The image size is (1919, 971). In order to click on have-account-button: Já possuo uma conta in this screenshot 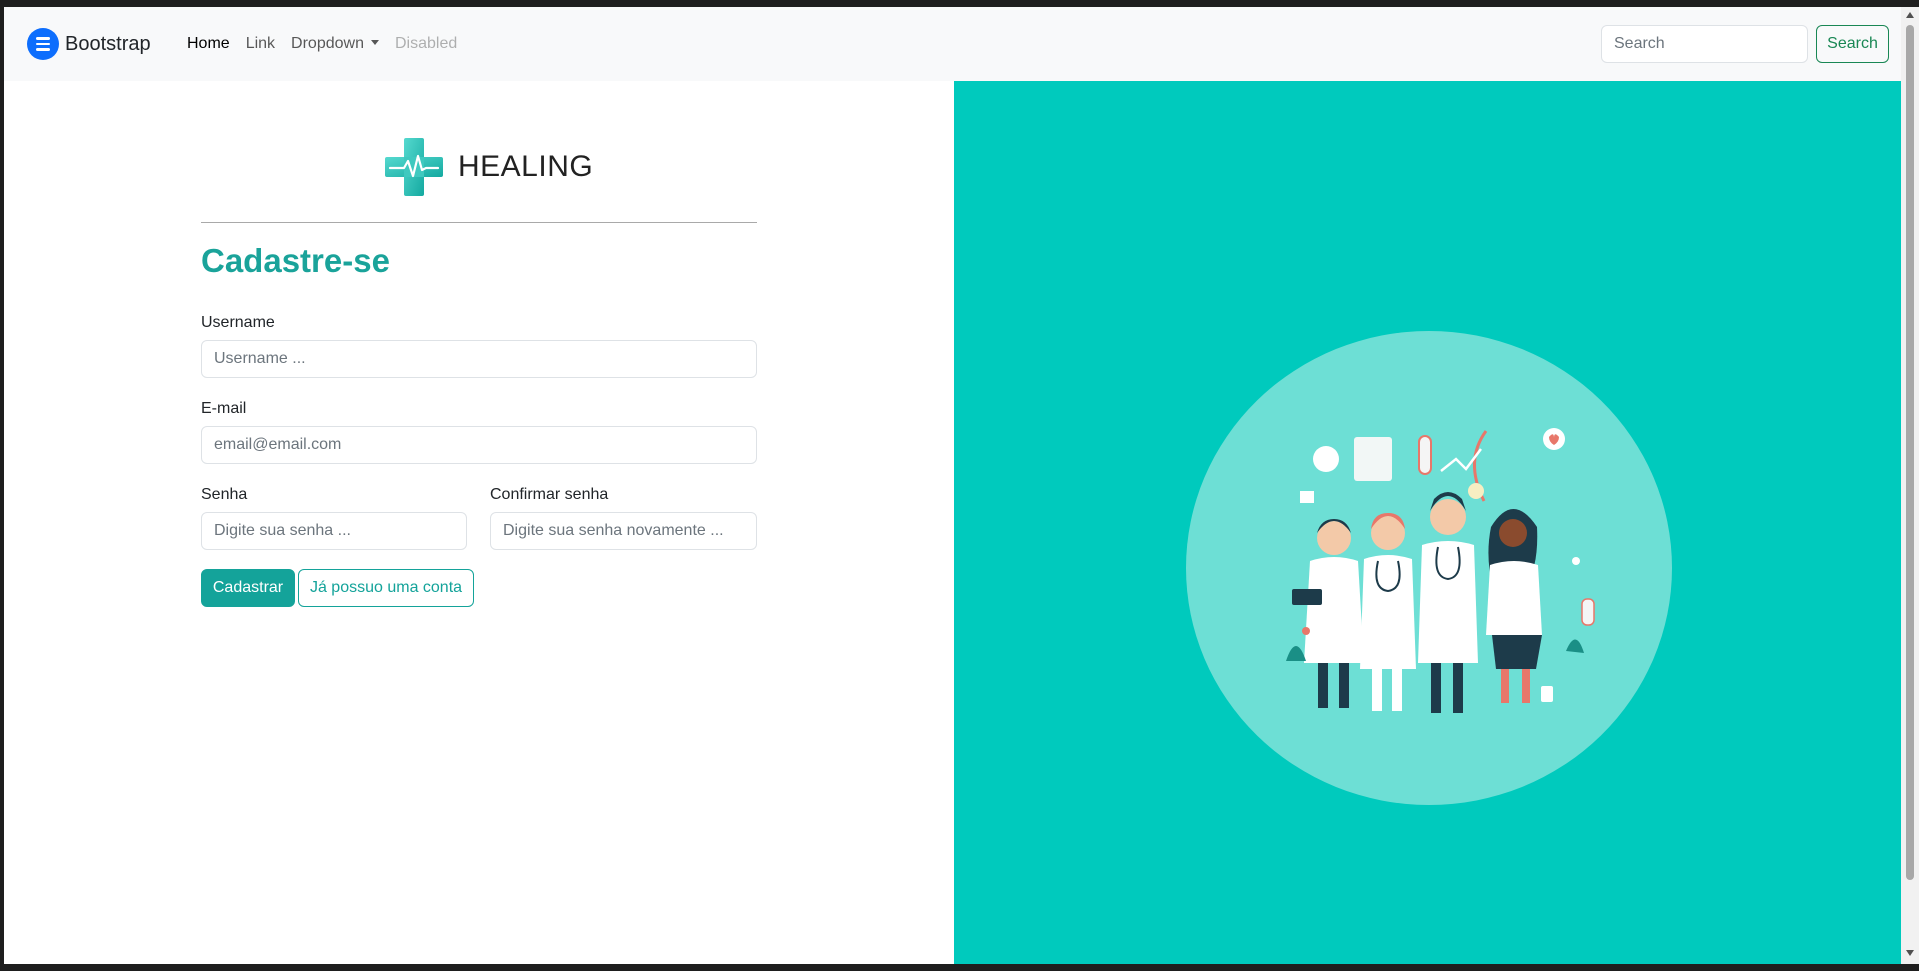, I will do `click(386, 588)`.